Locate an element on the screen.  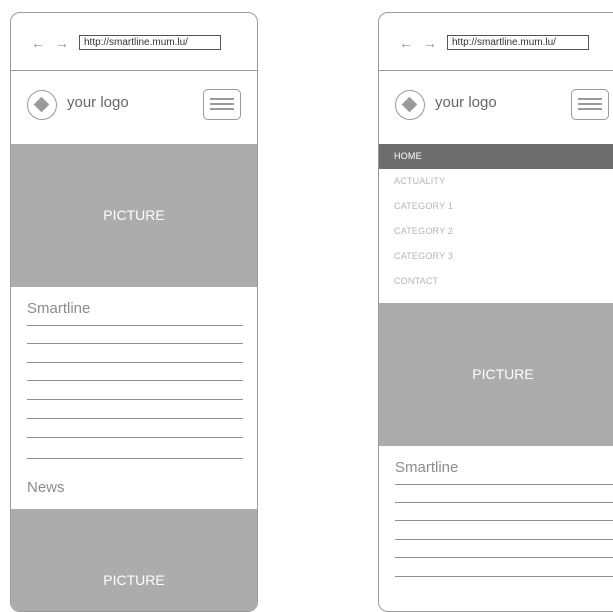
menu-item-category-2: CATEGORY 2 is located at coordinates (496, 231).